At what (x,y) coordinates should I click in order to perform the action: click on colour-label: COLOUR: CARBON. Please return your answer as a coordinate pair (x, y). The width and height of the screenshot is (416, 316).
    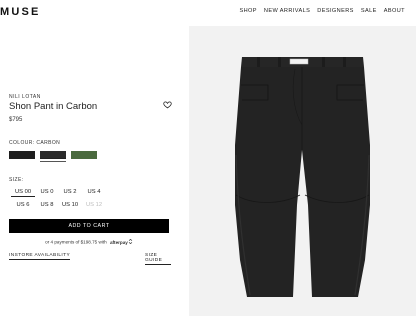
    Looking at the image, I should click on (35, 143).